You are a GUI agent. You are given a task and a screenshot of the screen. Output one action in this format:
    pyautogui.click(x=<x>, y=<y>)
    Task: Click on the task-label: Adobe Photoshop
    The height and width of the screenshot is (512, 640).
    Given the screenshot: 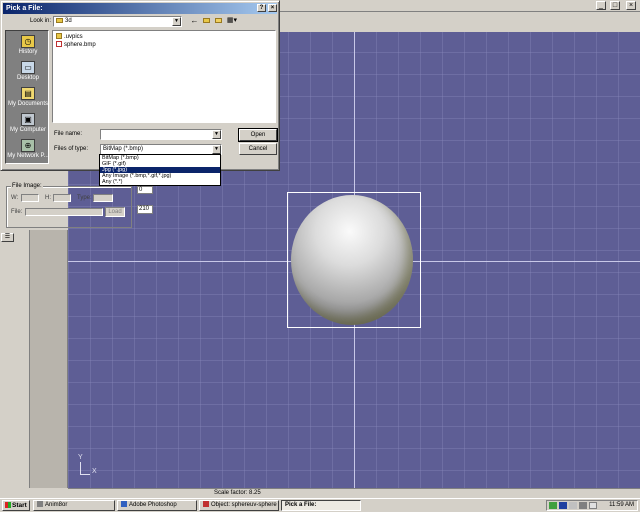 What is the action you would take?
    pyautogui.click(x=153, y=505)
    